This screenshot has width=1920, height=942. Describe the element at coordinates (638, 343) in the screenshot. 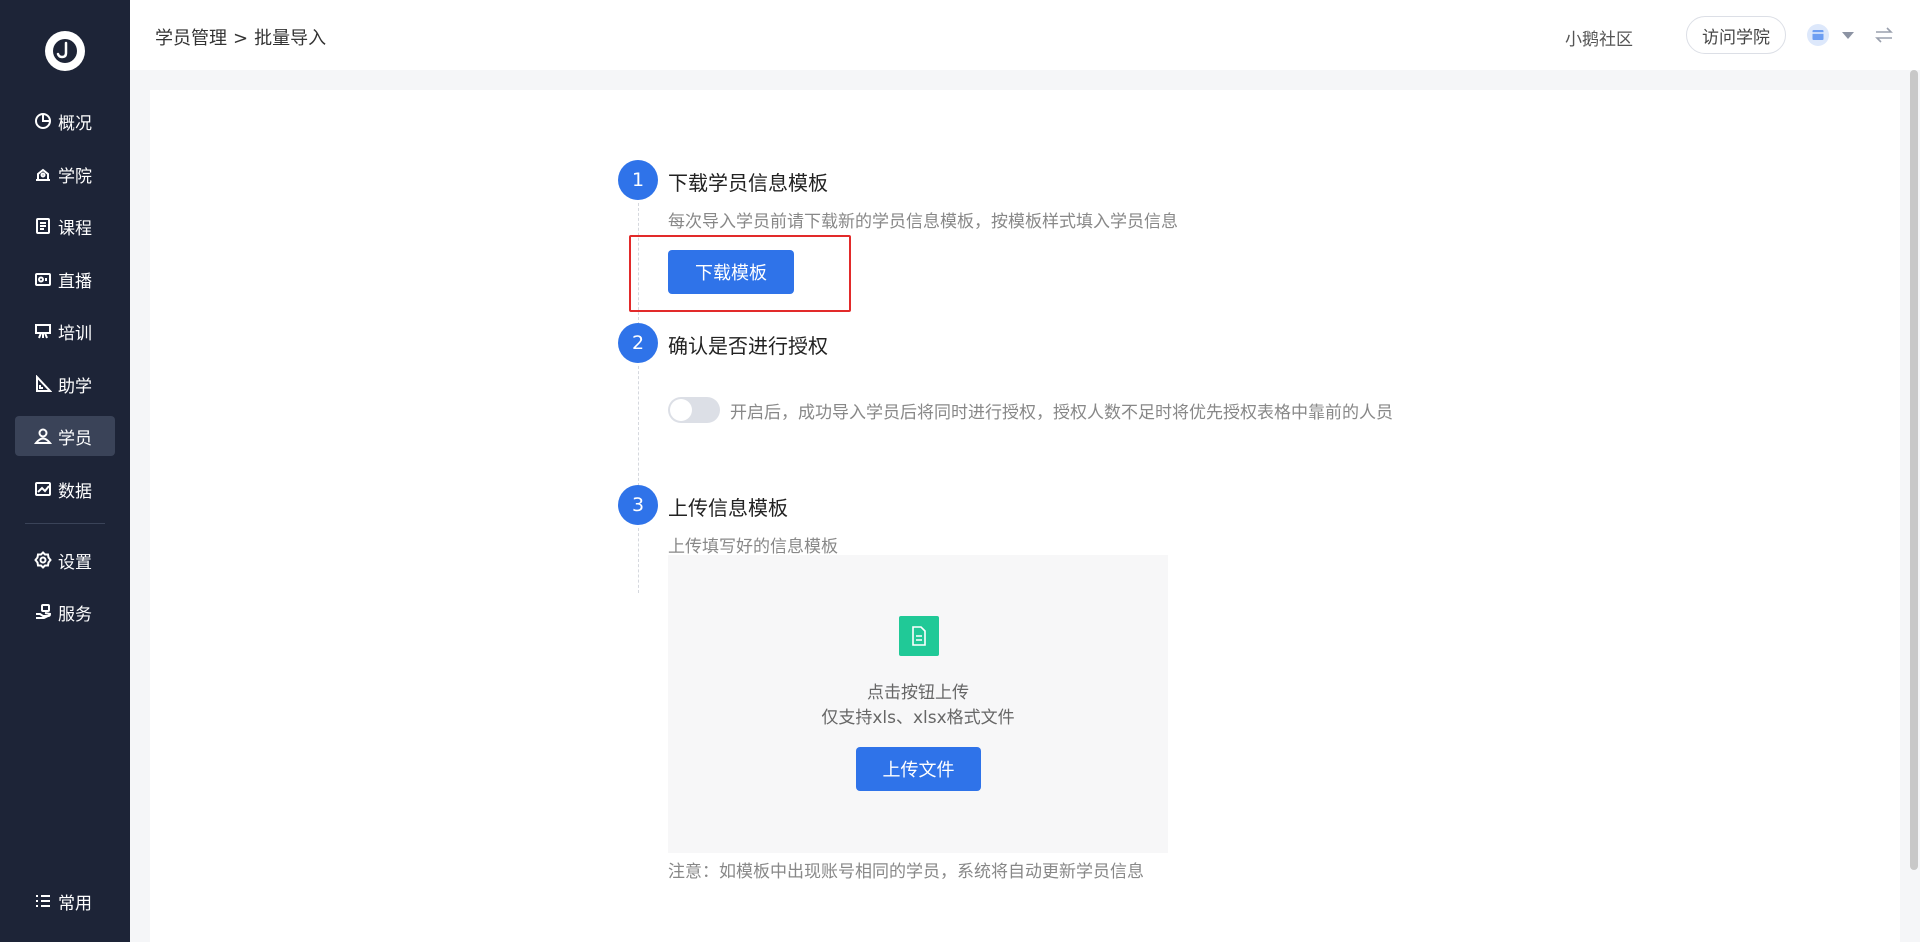

I see `step-2-number: 2` at that location.